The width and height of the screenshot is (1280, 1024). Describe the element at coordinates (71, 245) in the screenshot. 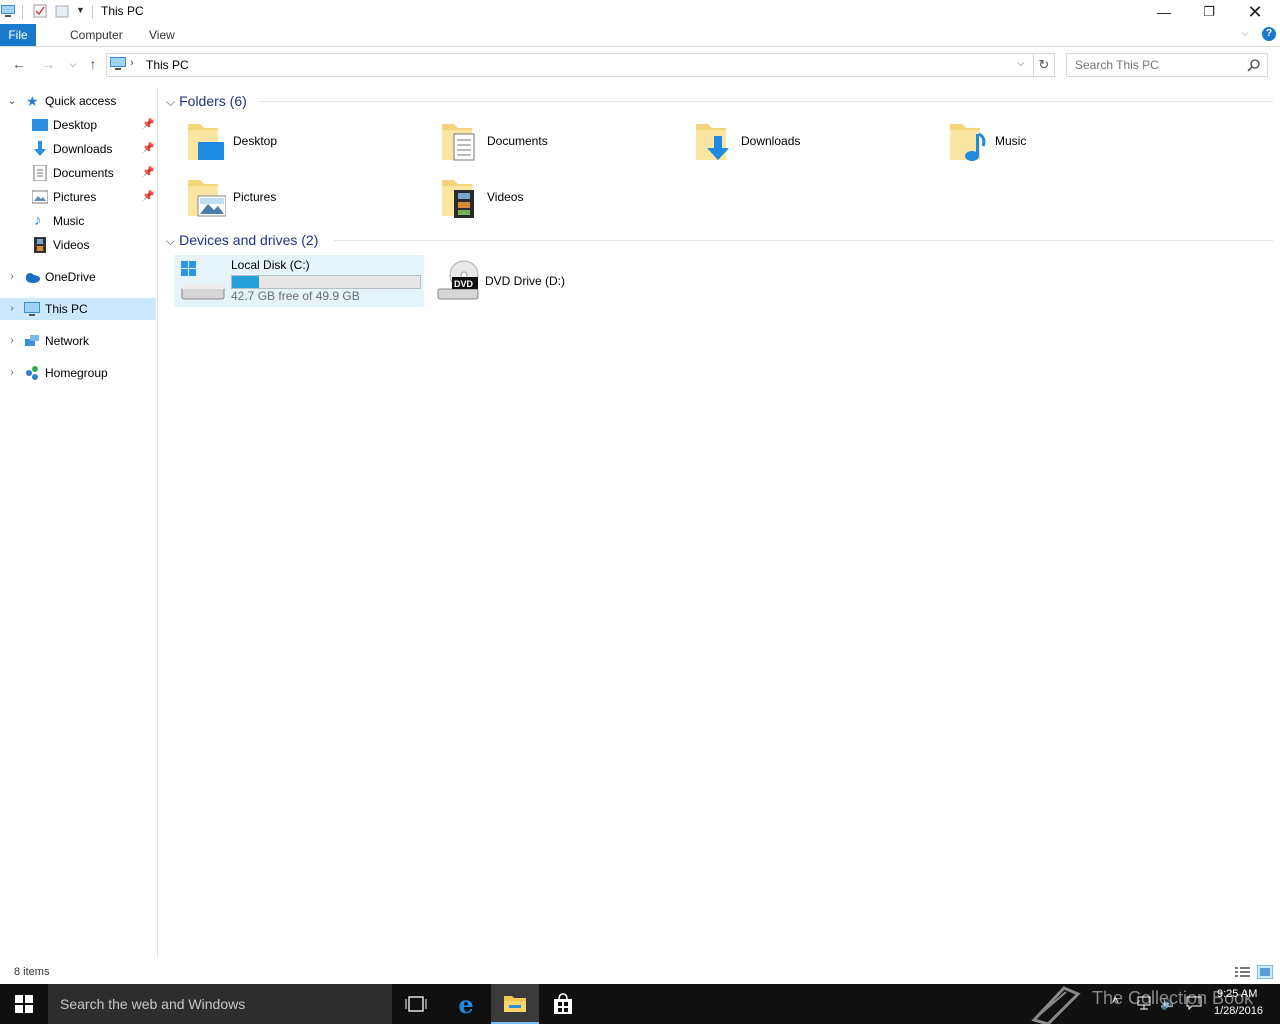

I see `sidebar-item-label: Videos` at that location.